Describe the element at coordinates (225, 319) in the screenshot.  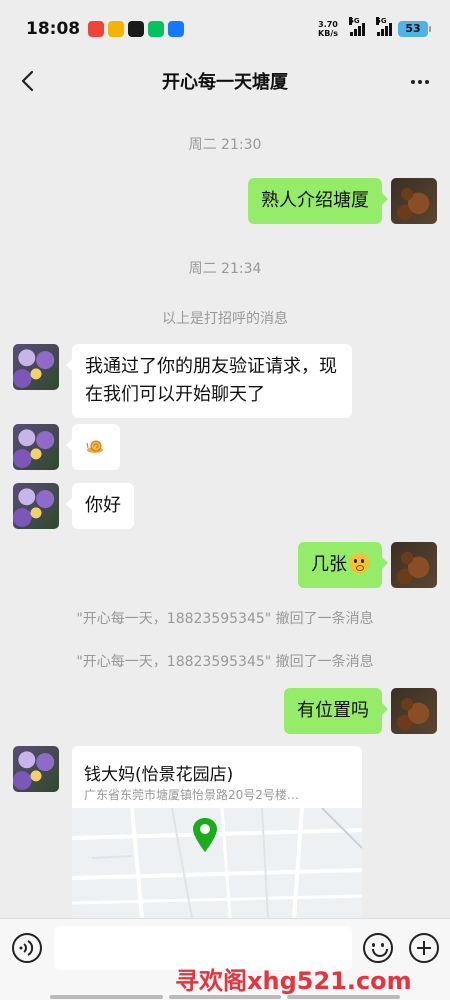
I see `greeting-notice: 以上是打招呼的消息` at that location.